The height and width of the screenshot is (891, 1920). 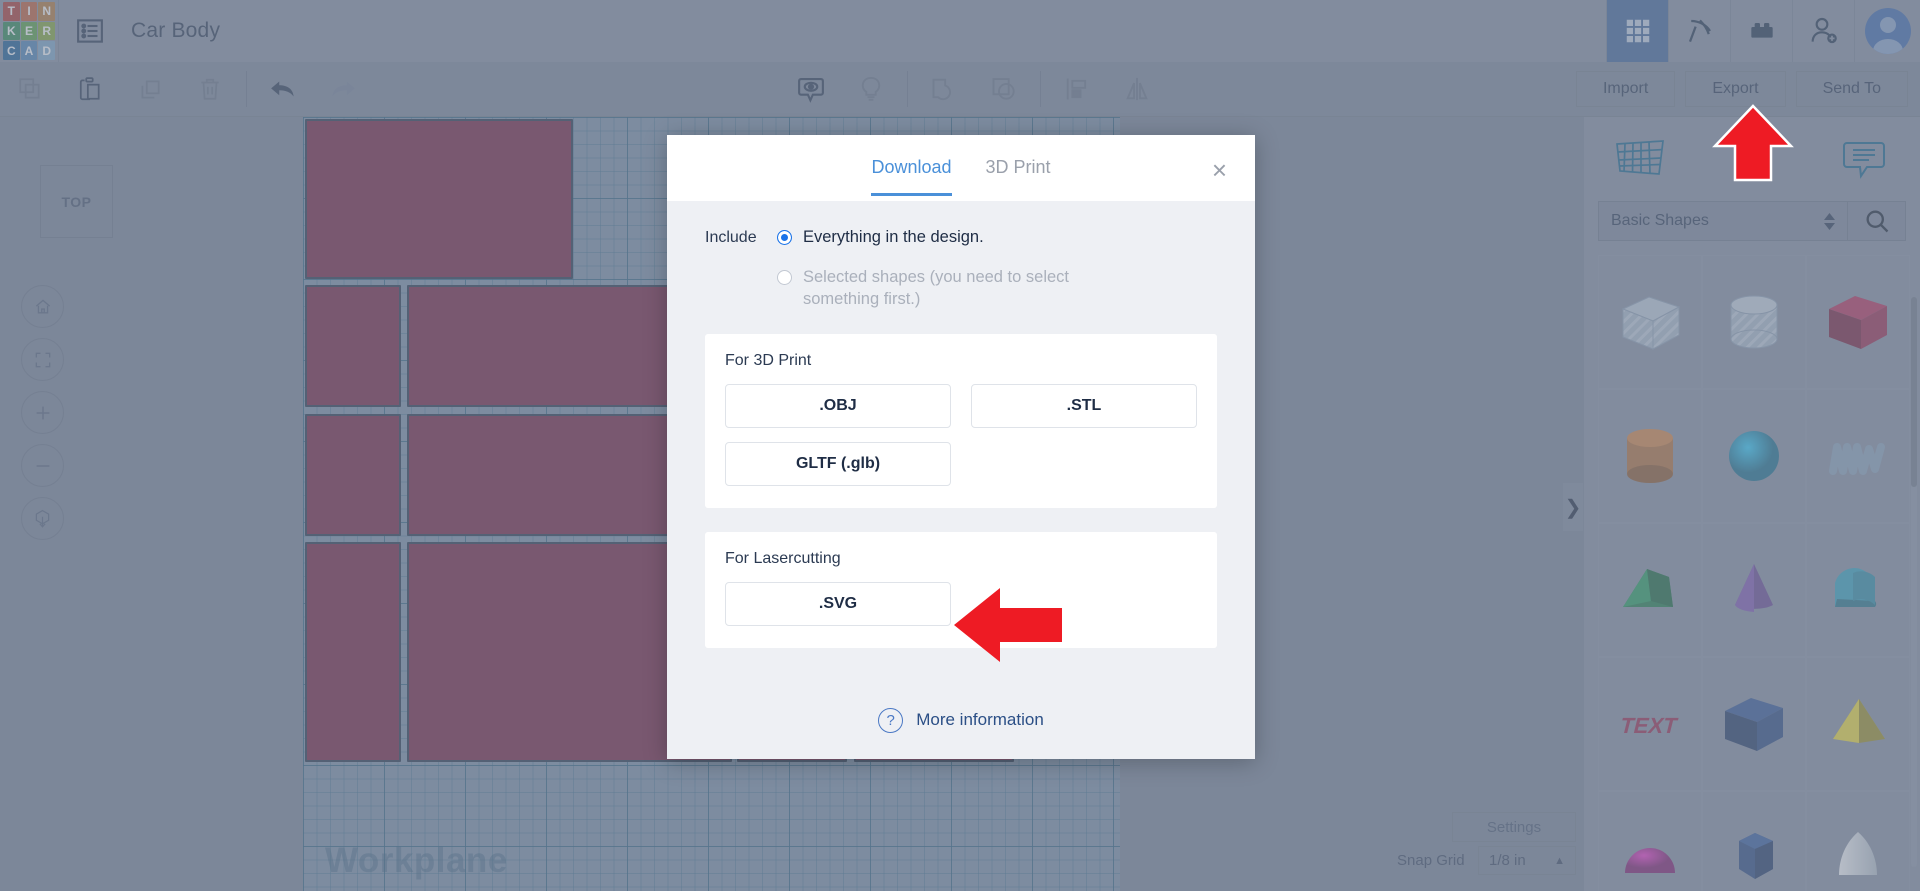 What do you see at coordinates (1625, 89) in the screenshot?
I see `import-button: Import` at bounding box center [1625, 89].